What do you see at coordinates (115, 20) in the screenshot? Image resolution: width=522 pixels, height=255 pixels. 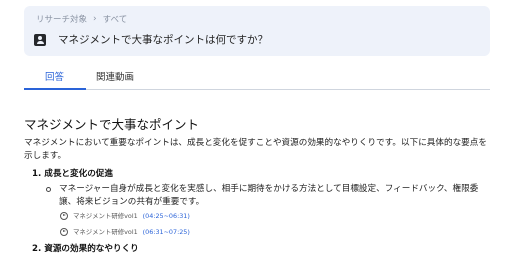 I see `breadcrumb-current: すべて` at bounding box center [115, 20].